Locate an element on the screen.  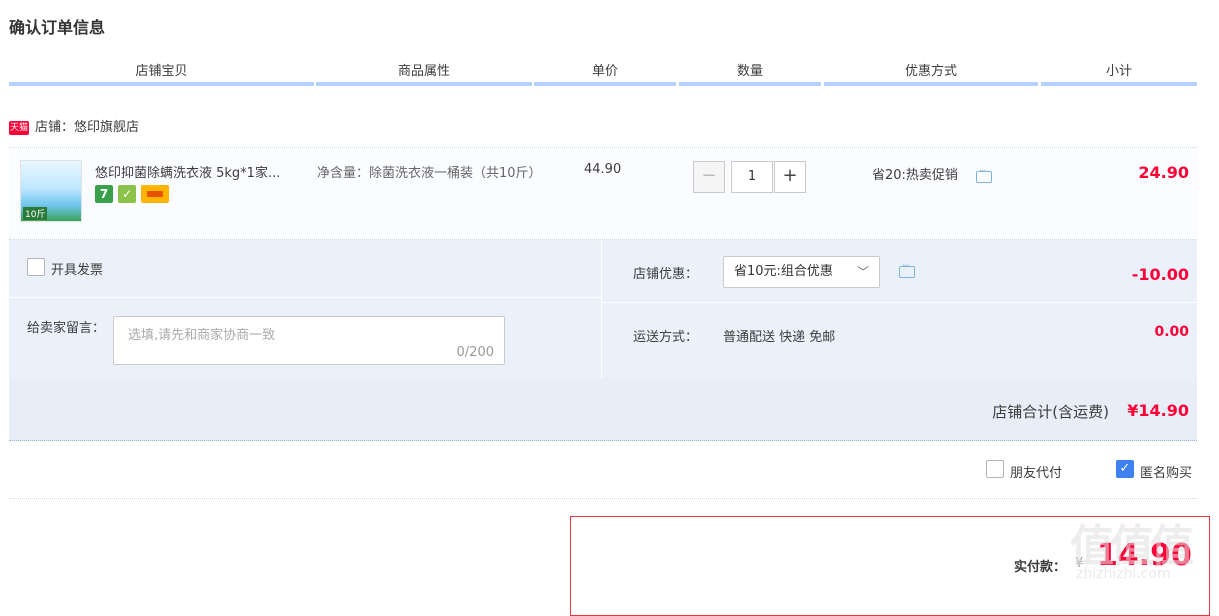
quantity-input: 1 is located at coordinates (752, 177).